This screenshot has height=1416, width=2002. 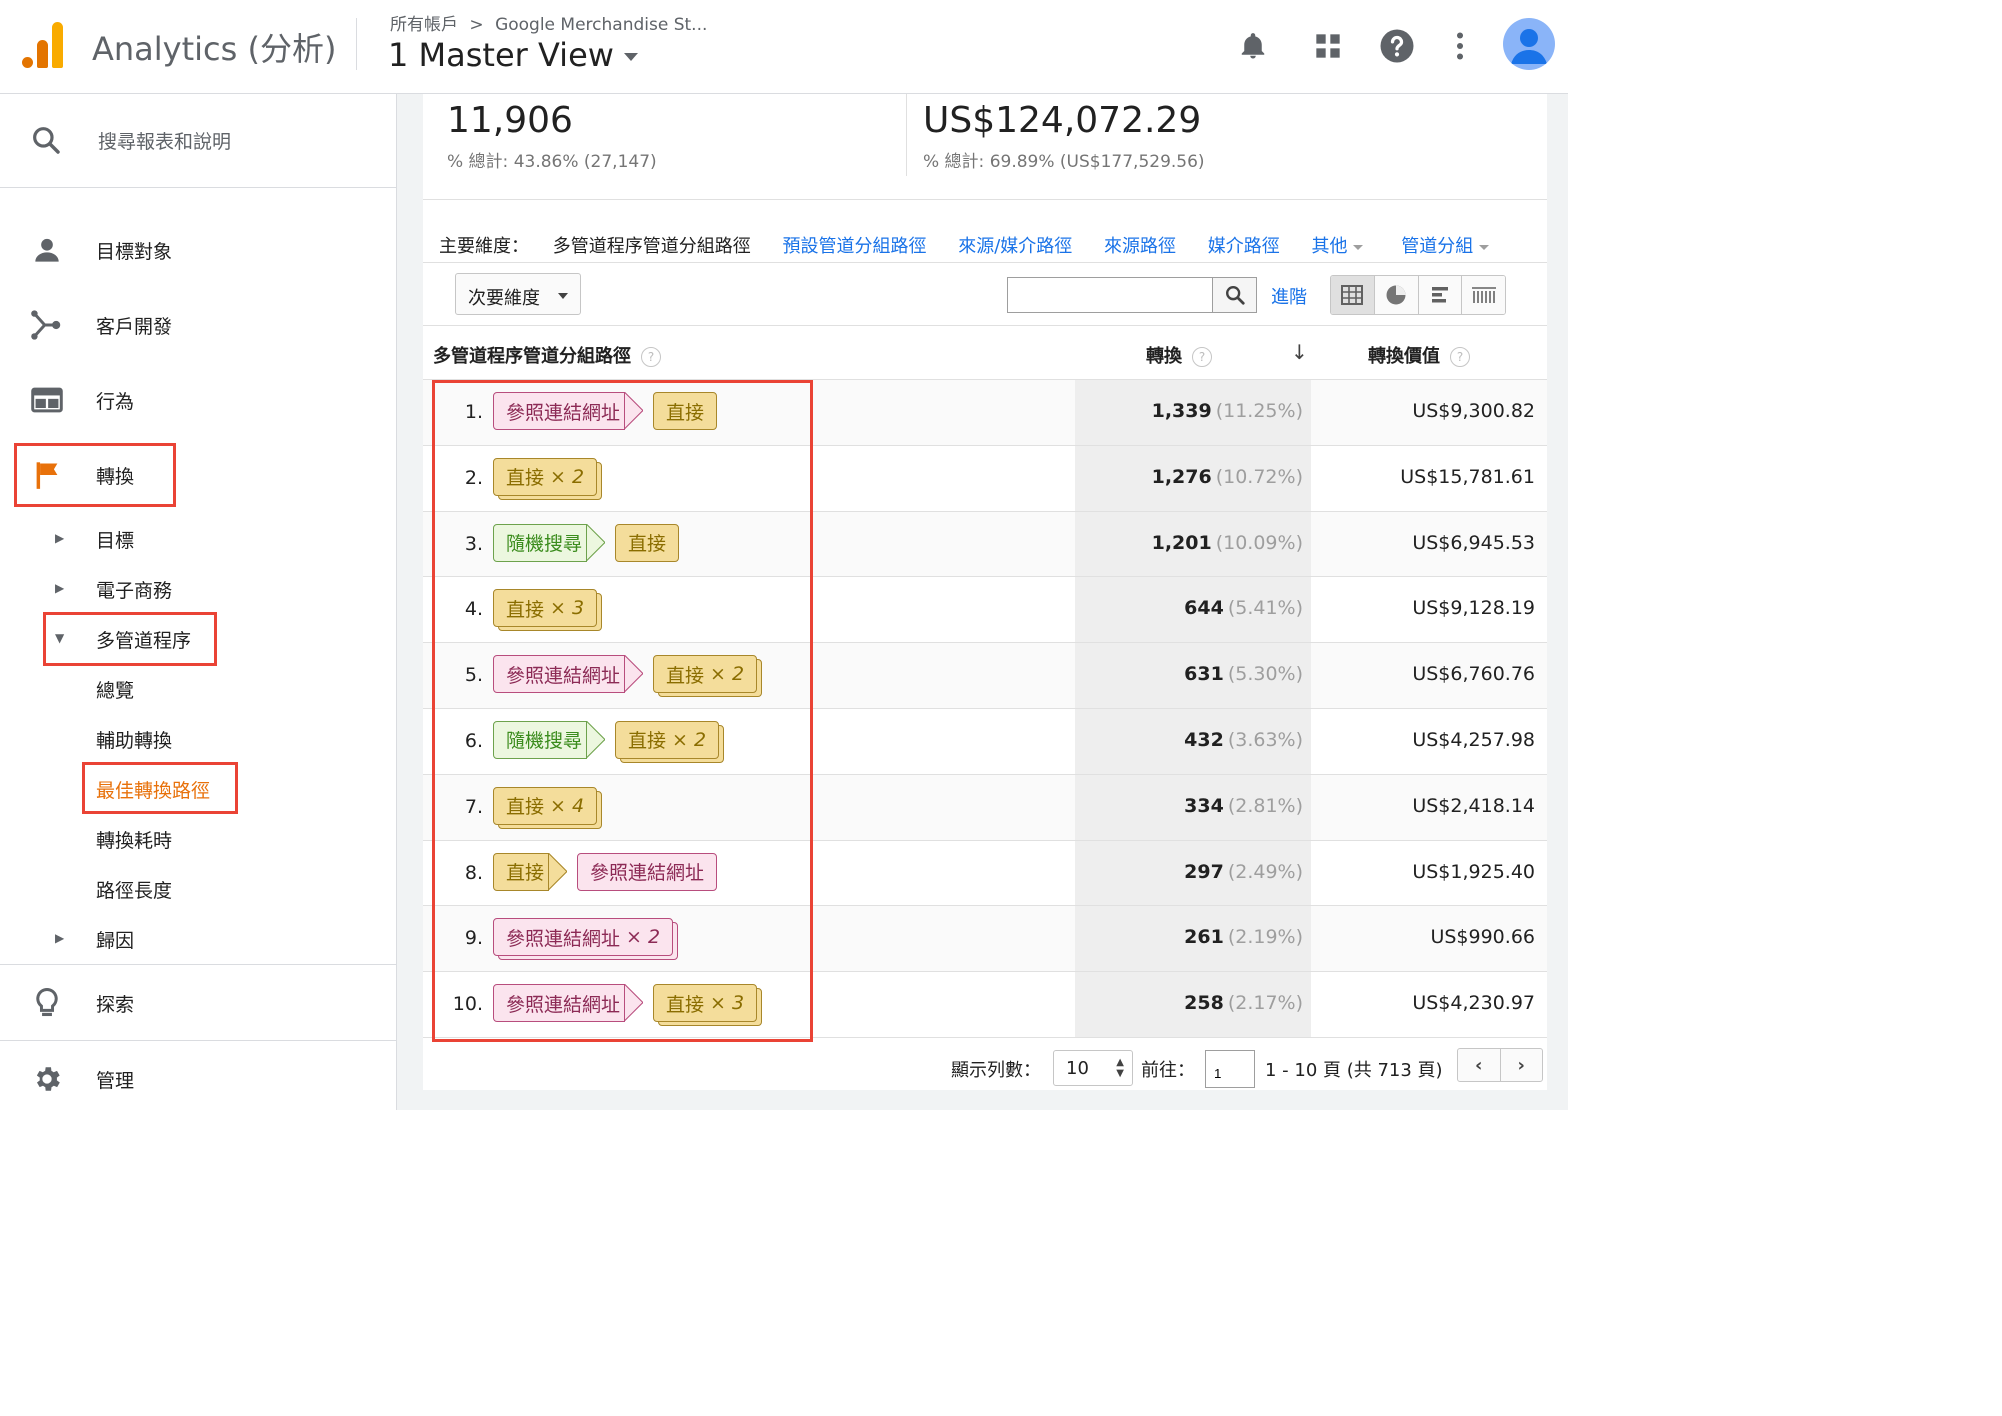 What do you see at coordinates (1189, 740) in the screenshot?
I see `conversions-cell: 432 (3.63%)` at bounding box center [1189, 740].